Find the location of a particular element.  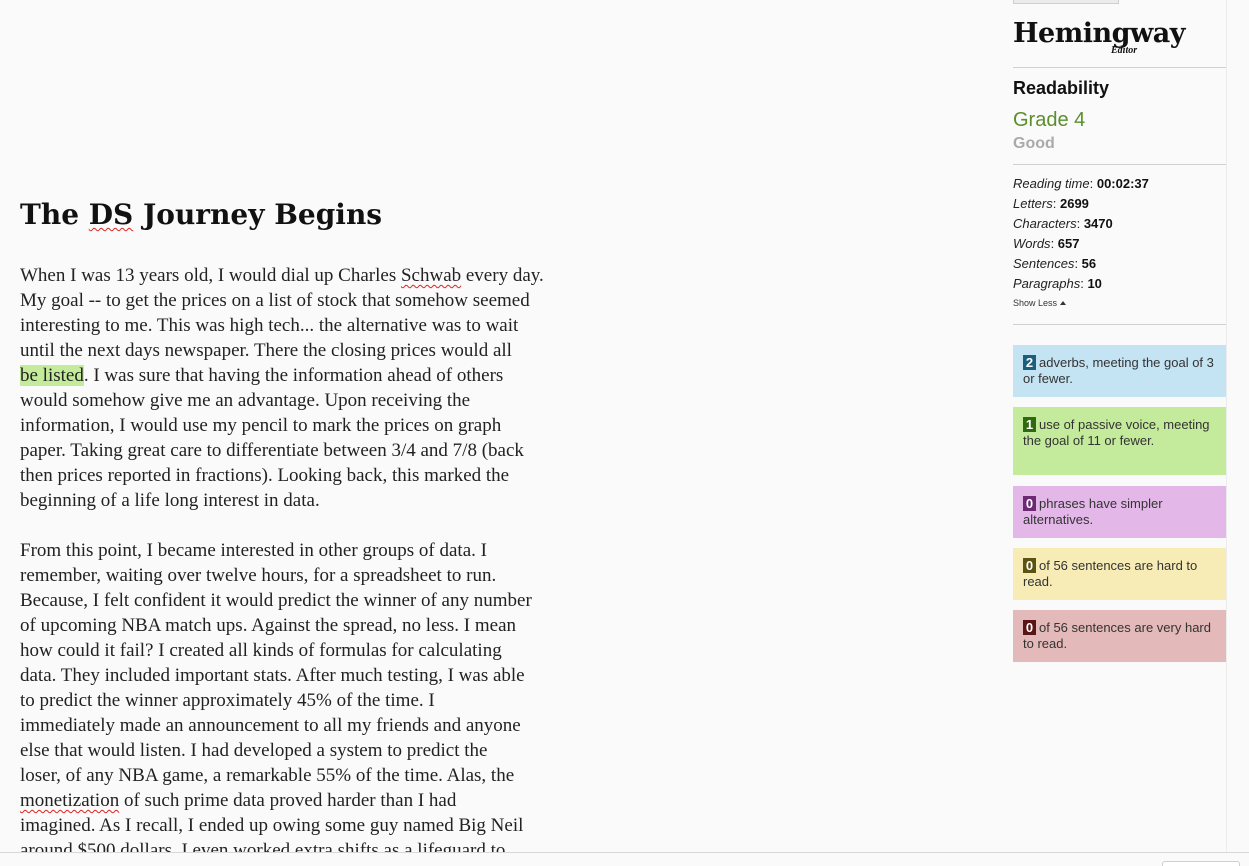

passive-count-badge: 1 is located at coordinates (1029, 424).